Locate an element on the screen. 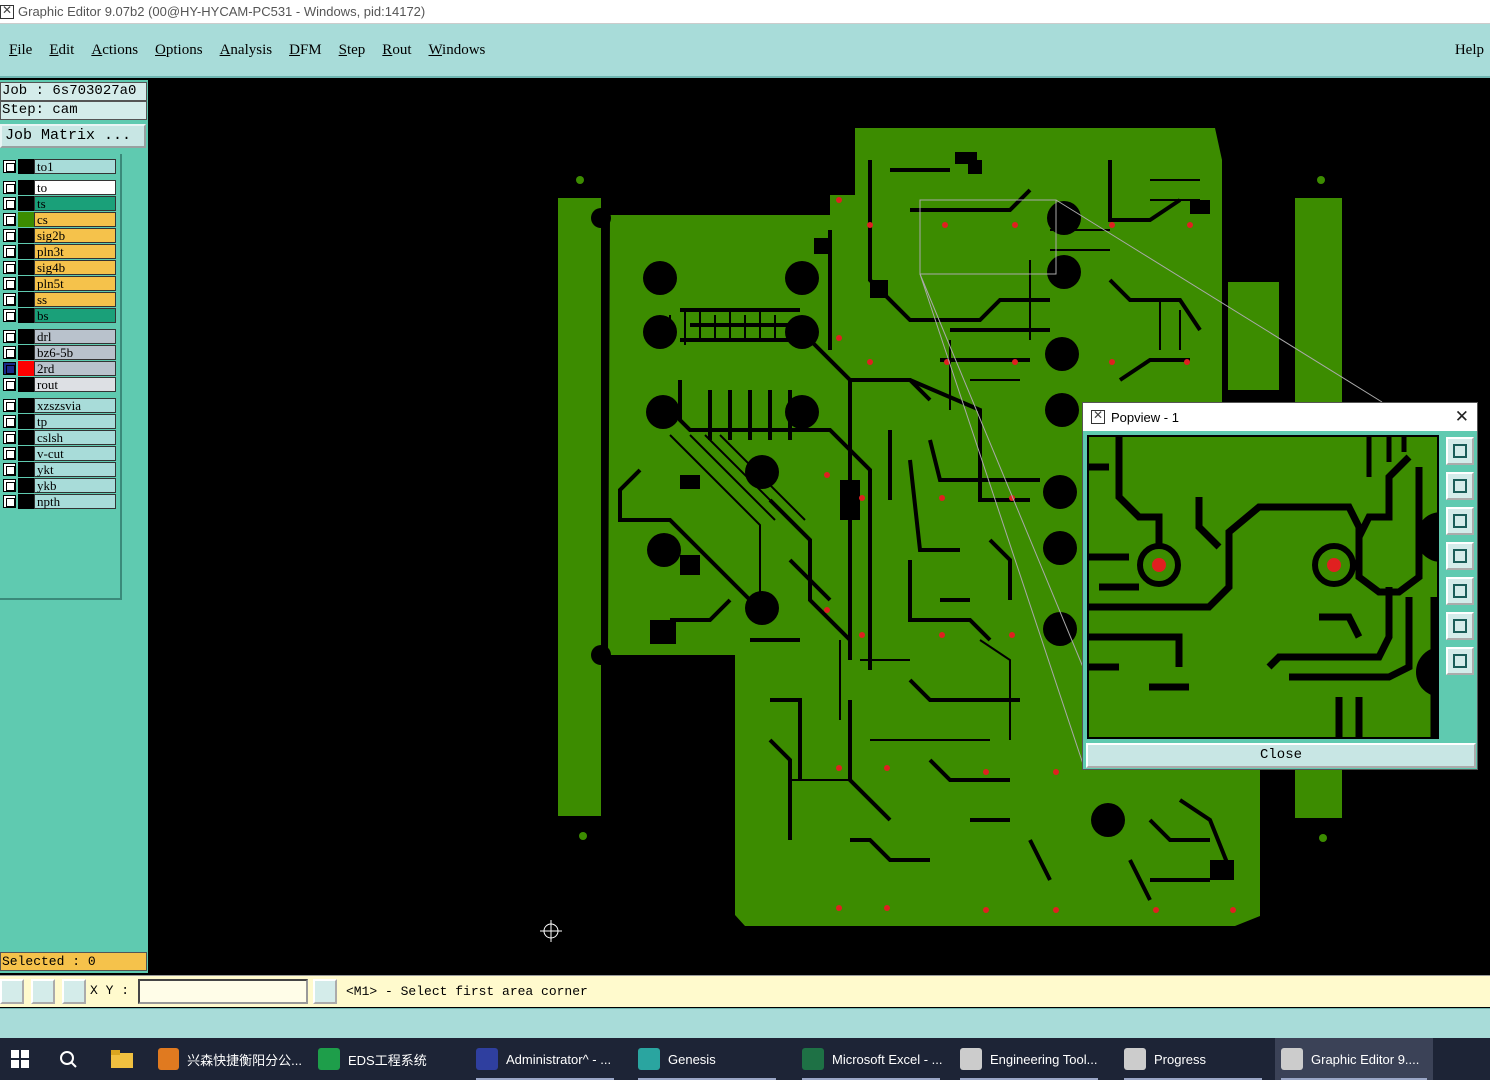 The image size is (1490, 1080). xy-input is located at coordinates (223, 991).